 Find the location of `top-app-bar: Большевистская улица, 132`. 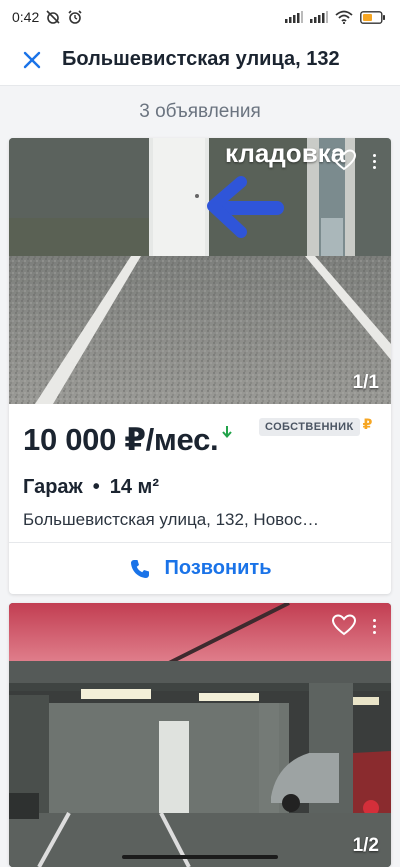

top-app-bar: Большевистская улица, 132 is located at coordinates (200, 60).